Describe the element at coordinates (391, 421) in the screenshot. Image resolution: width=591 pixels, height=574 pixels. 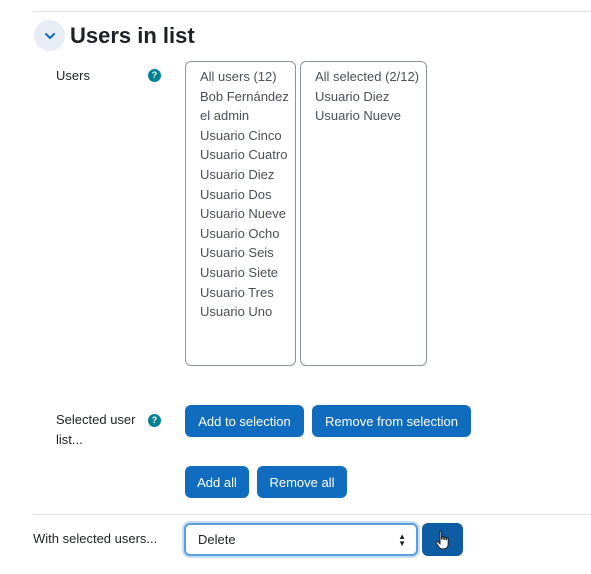
I see `remove-from-selection-button: Remove from selection` at that location.